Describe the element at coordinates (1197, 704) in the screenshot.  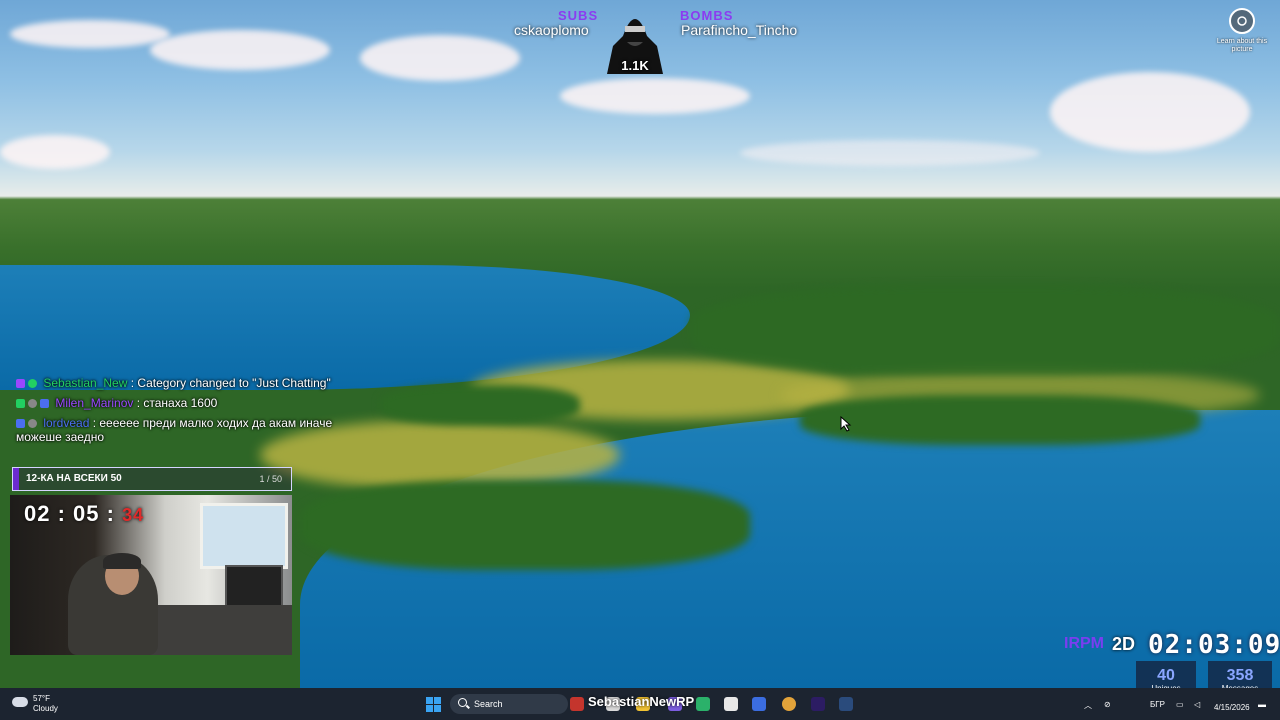
I see `volume-icon: ◁` at that location.